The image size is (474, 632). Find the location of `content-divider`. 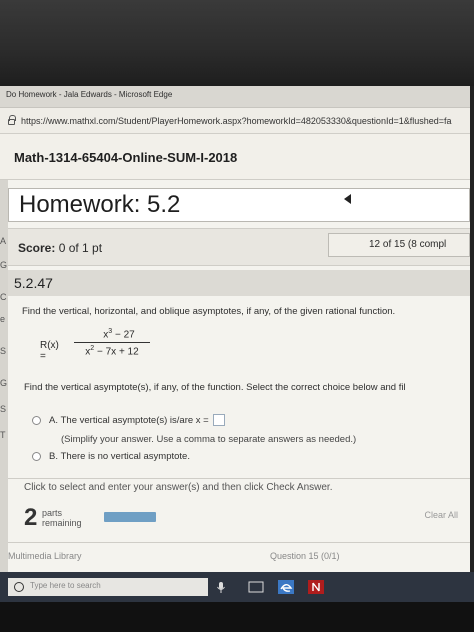

content-divider is located at coordinates (239, 478).